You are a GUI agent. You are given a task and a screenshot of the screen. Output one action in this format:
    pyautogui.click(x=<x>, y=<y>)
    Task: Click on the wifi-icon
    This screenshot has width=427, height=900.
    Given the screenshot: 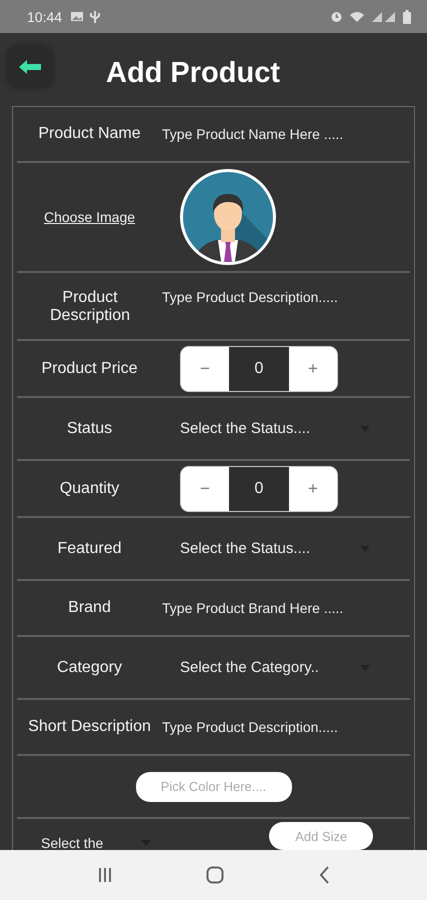 What is the action you would take?
    pyautogui.click(x=357, y=16)
    